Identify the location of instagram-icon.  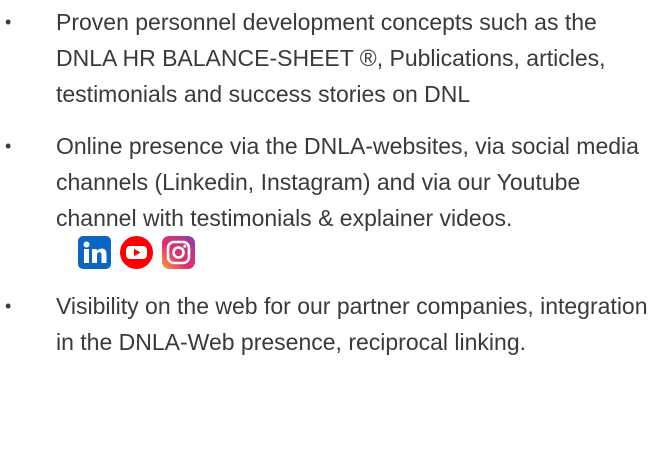
(178, 252).